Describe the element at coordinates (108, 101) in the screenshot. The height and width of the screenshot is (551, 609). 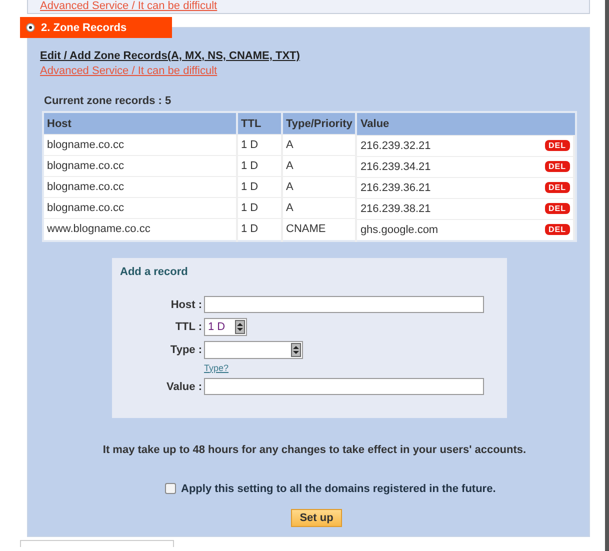
I see `records-count: Current zone records : 5` at that location.